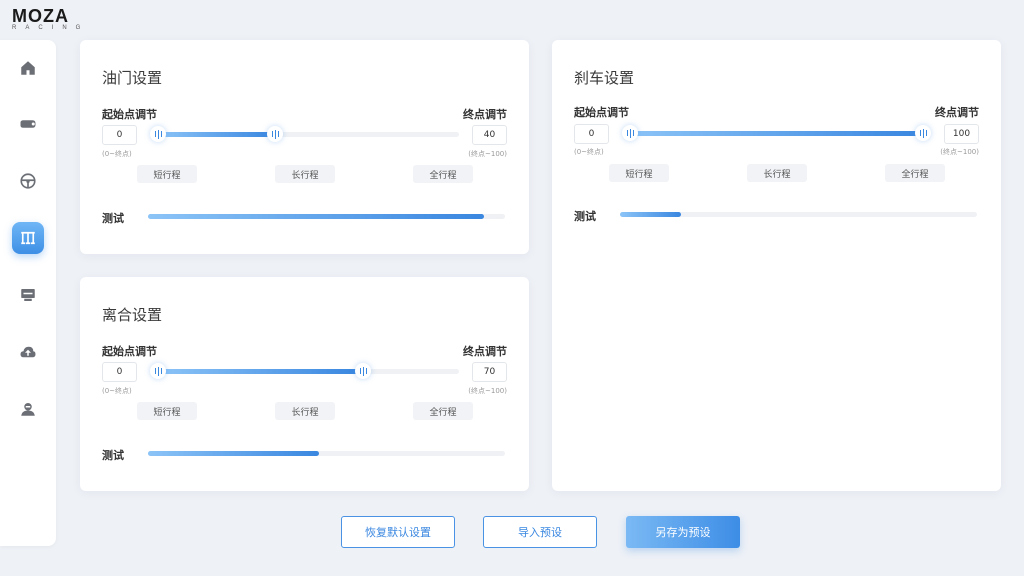 The height and width of the screenshot is (576, 1024). I want to click on clutch-start-handle, so click(158, 371).